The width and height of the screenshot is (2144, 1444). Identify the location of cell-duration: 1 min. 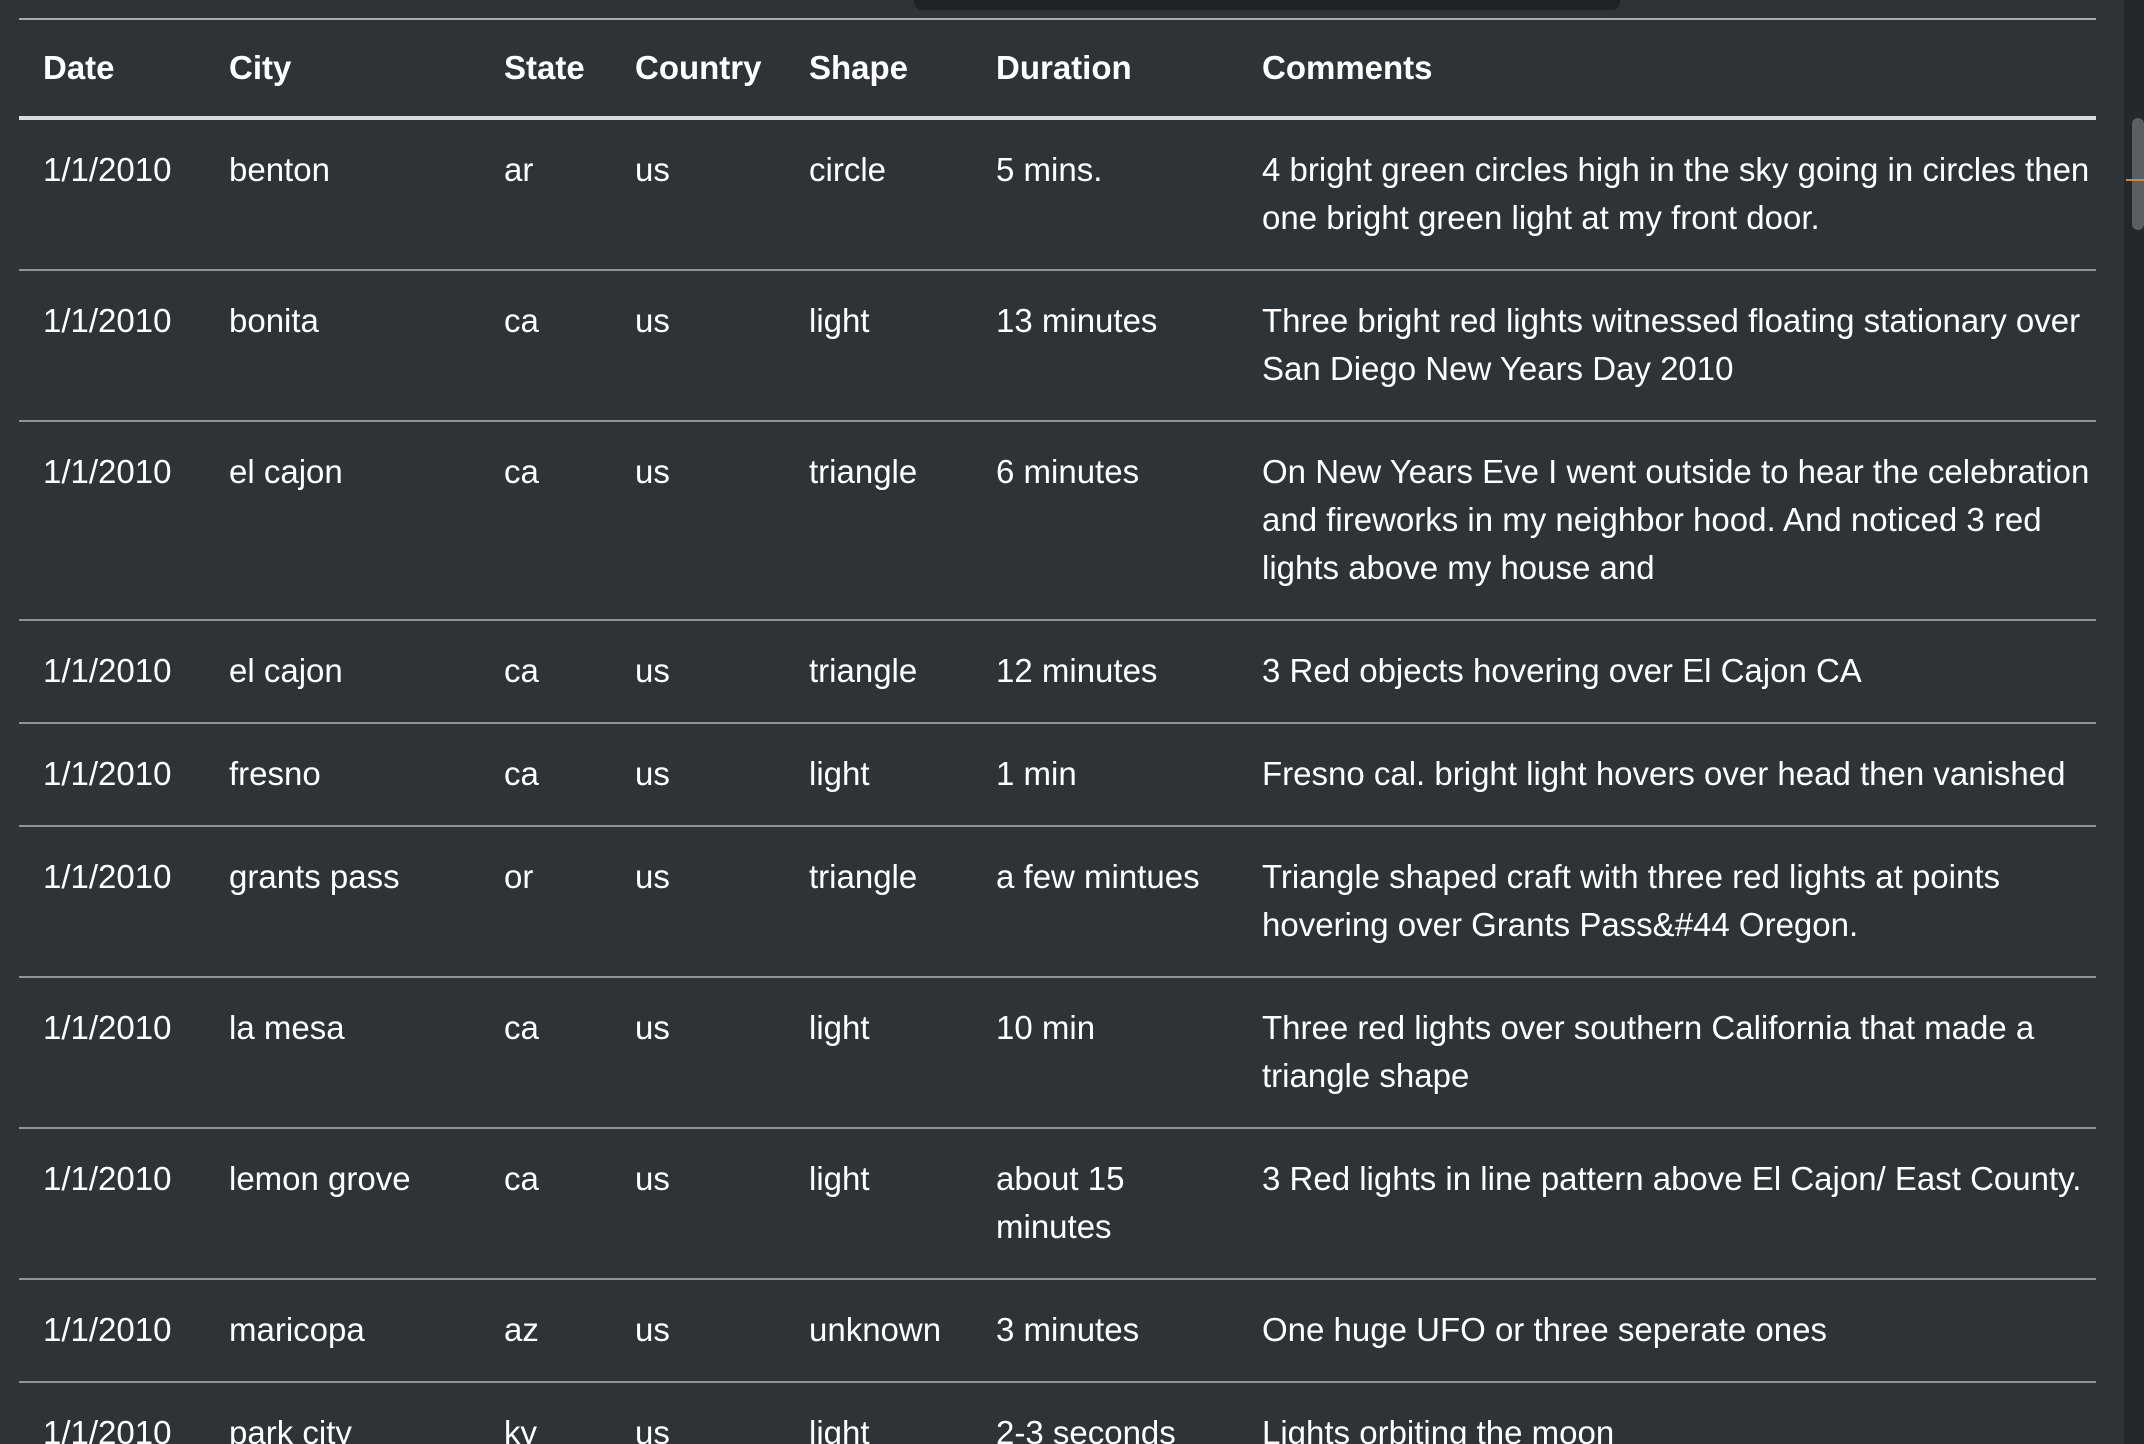
(1036, 773).